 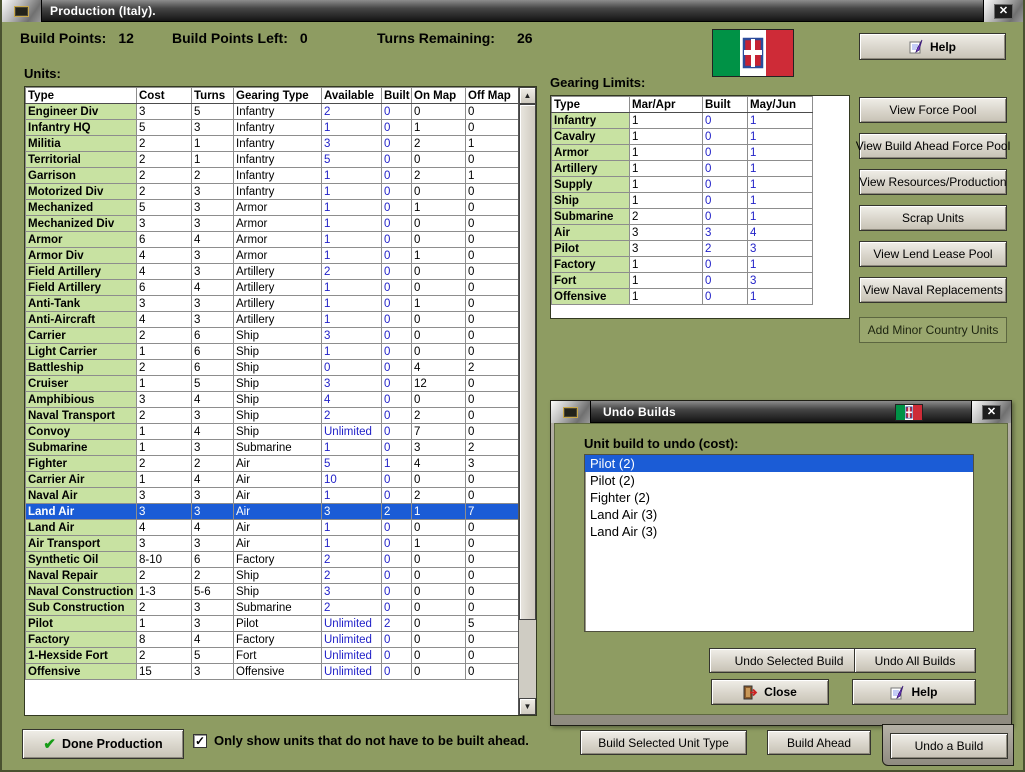 I want to click on undo-list-item: Fighter (2), so click(x=779, y=497).